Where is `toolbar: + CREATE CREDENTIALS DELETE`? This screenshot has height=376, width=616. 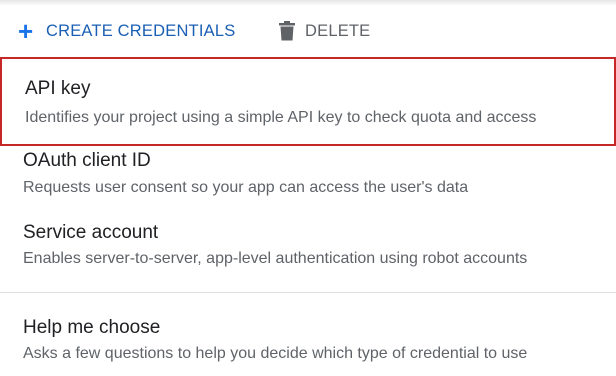 toolbar: + CREATE CREDENTIALS DELETE is located at coordinates (308, 31).